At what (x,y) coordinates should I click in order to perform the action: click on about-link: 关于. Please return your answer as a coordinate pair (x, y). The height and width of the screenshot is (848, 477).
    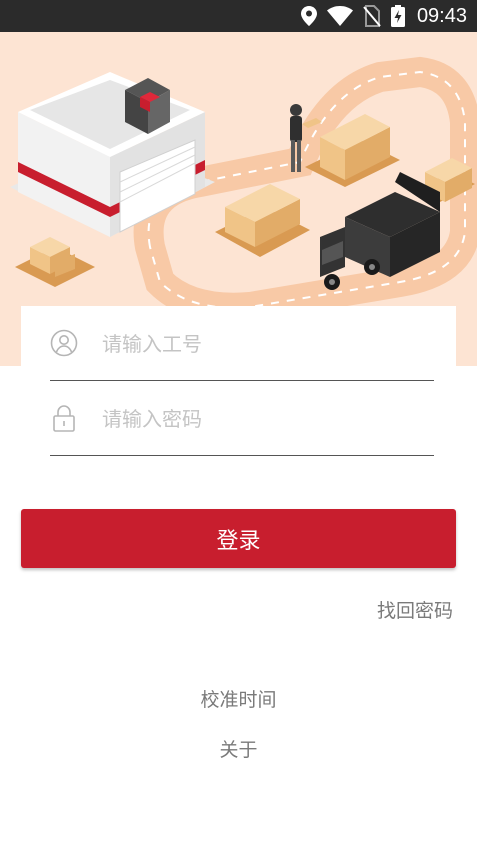
    Looking at the image, I should click on (238, 748).